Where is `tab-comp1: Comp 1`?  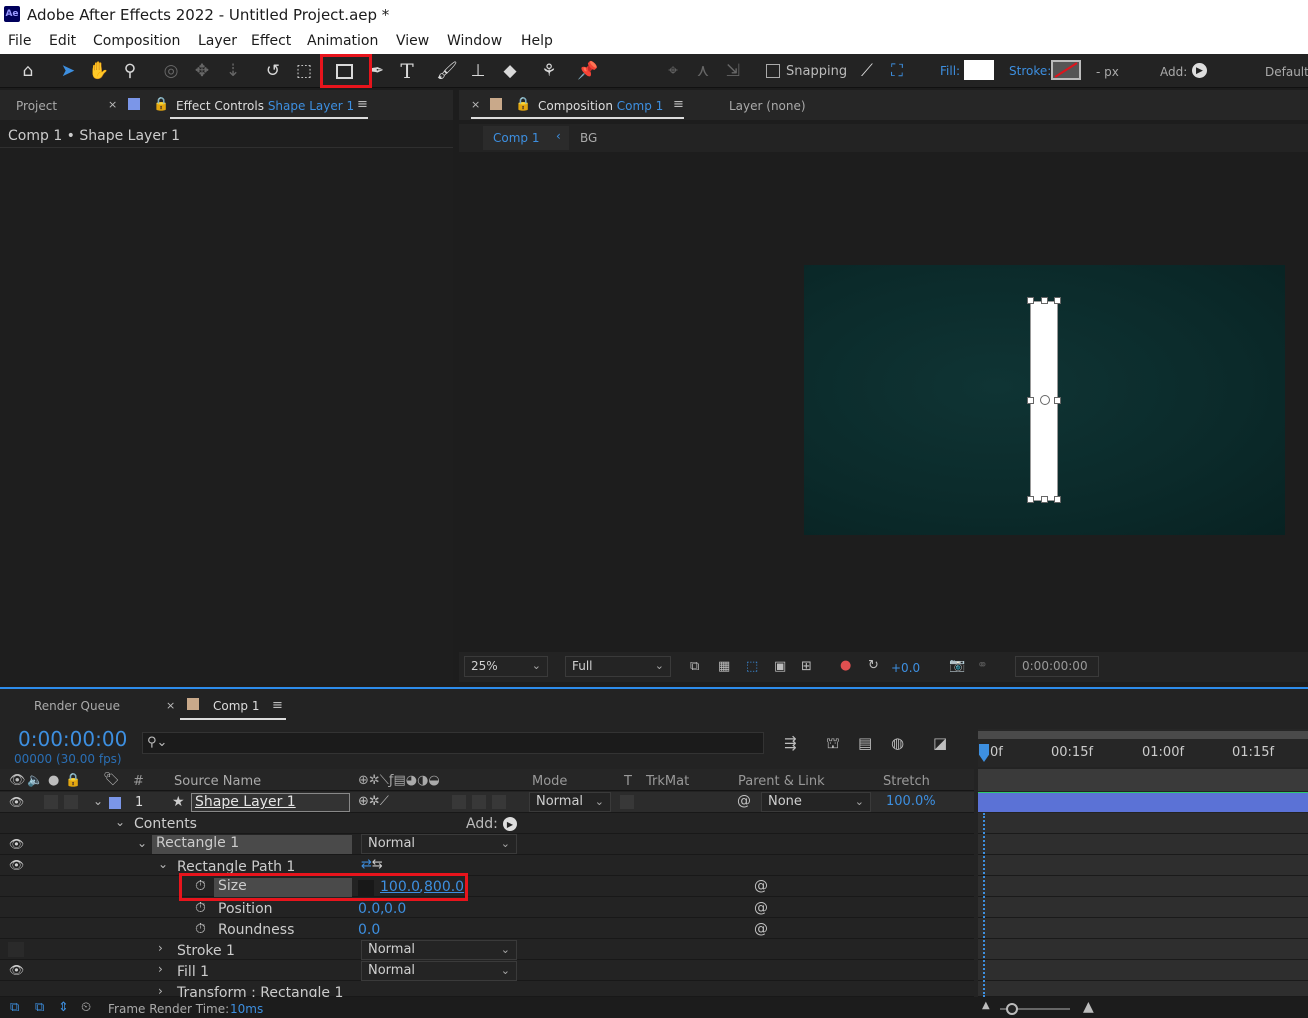
tab-comp1: Comp 1 is located at coordinates (236, 706).